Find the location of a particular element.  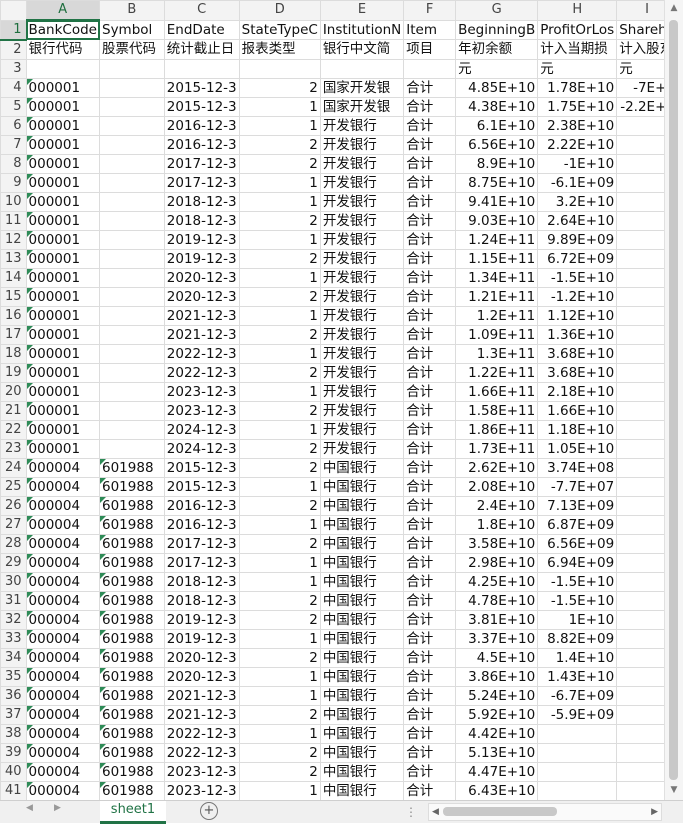

row-header: 24 is located at coordinates (13, 467).